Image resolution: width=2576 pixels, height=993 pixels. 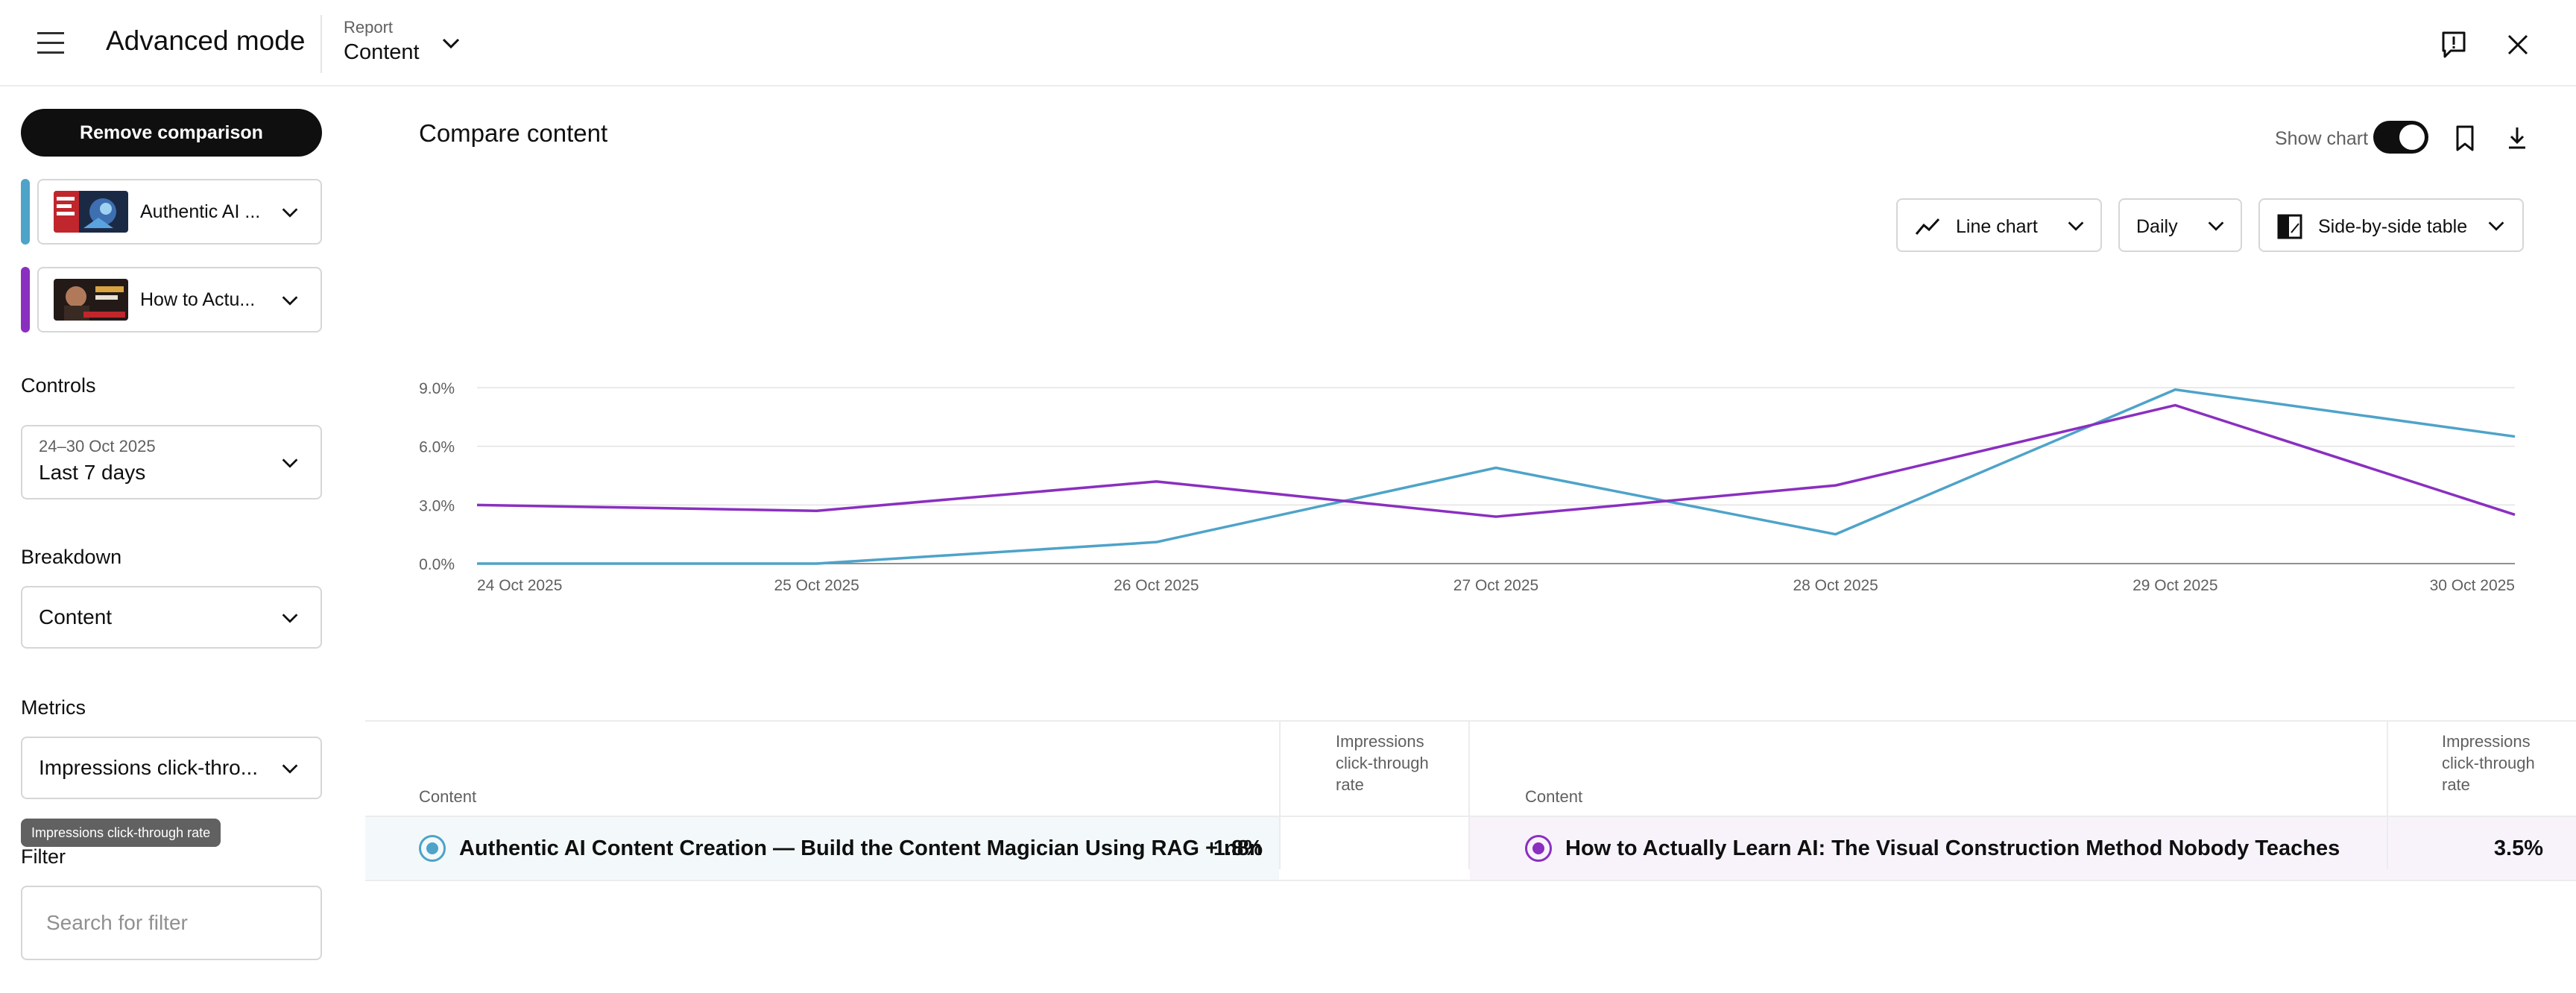 I want to click on table-divider, so click(x=1470, y=721).